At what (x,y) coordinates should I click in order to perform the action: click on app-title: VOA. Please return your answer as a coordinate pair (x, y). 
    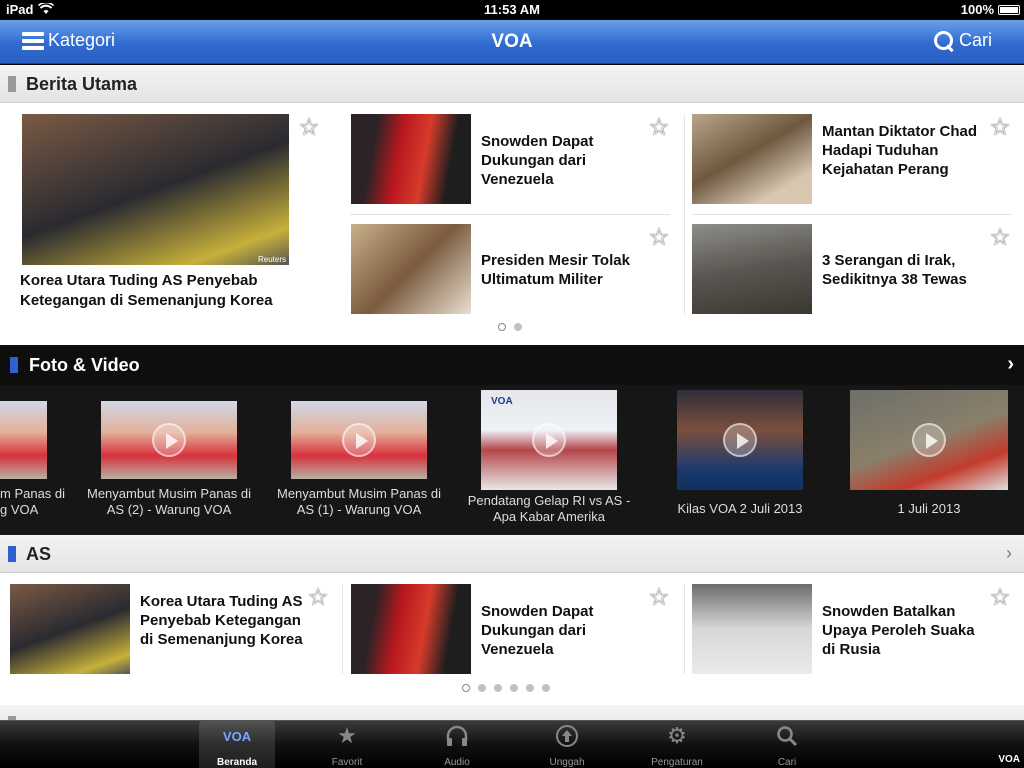
    Looking at the image, I should click on (512, 41).